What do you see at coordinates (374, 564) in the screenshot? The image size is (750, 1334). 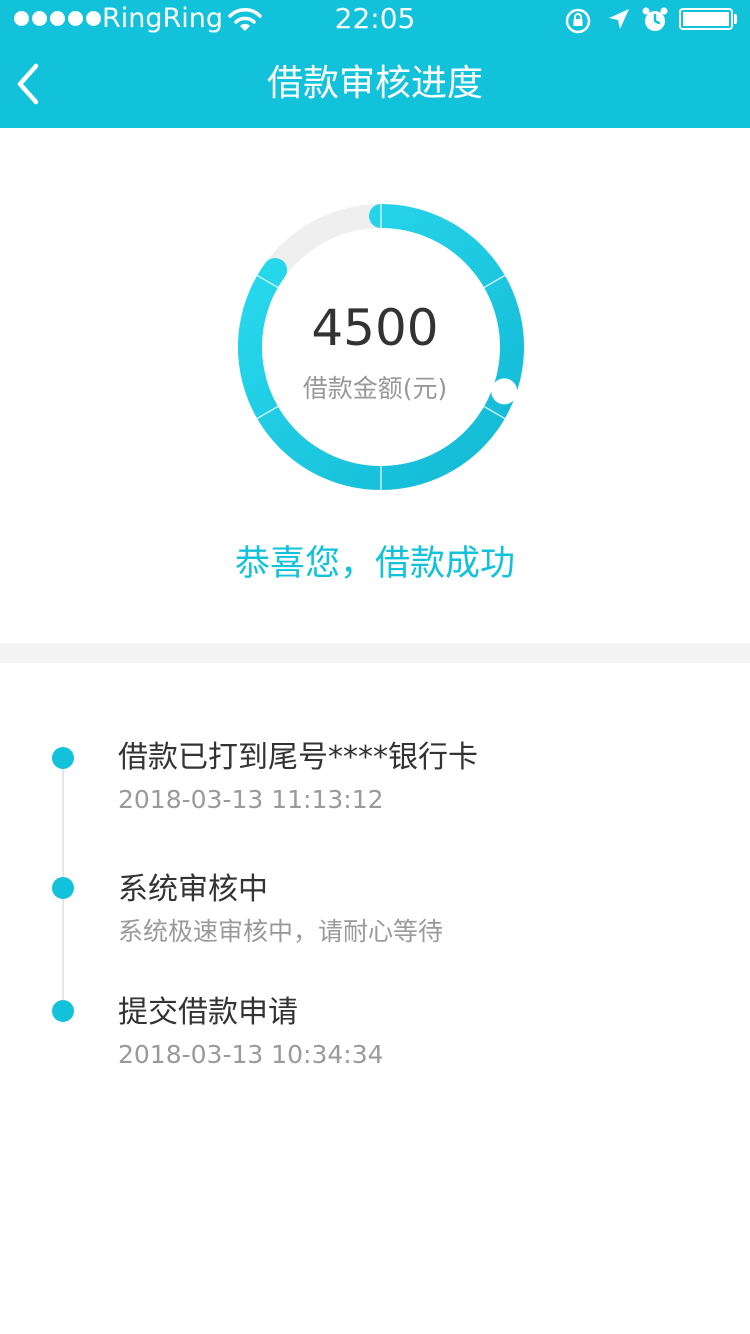 I see `success-message: 恭喜您，借款成功` at bounding box center [374, 564].